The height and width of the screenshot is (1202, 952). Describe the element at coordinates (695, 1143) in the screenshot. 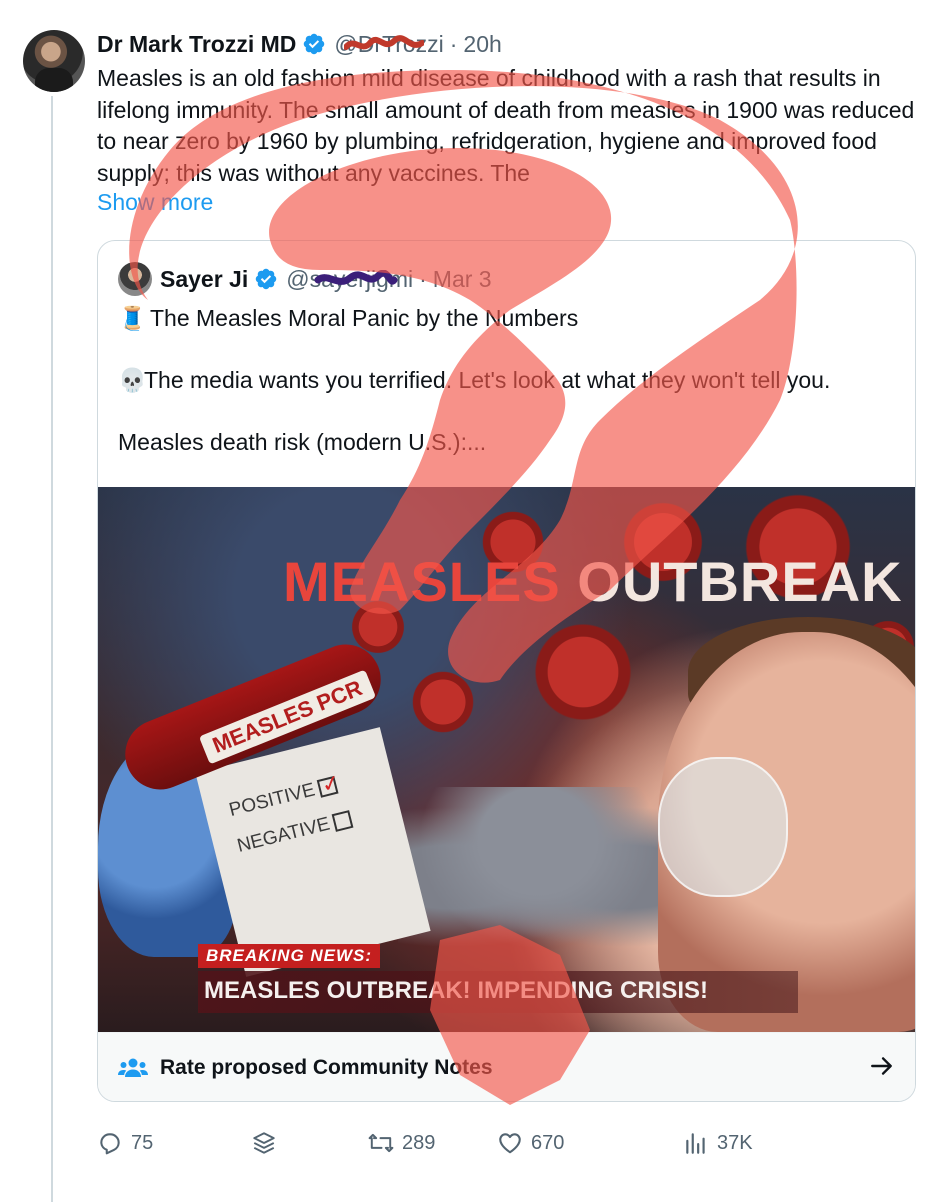

I see `views-icon` at that location.